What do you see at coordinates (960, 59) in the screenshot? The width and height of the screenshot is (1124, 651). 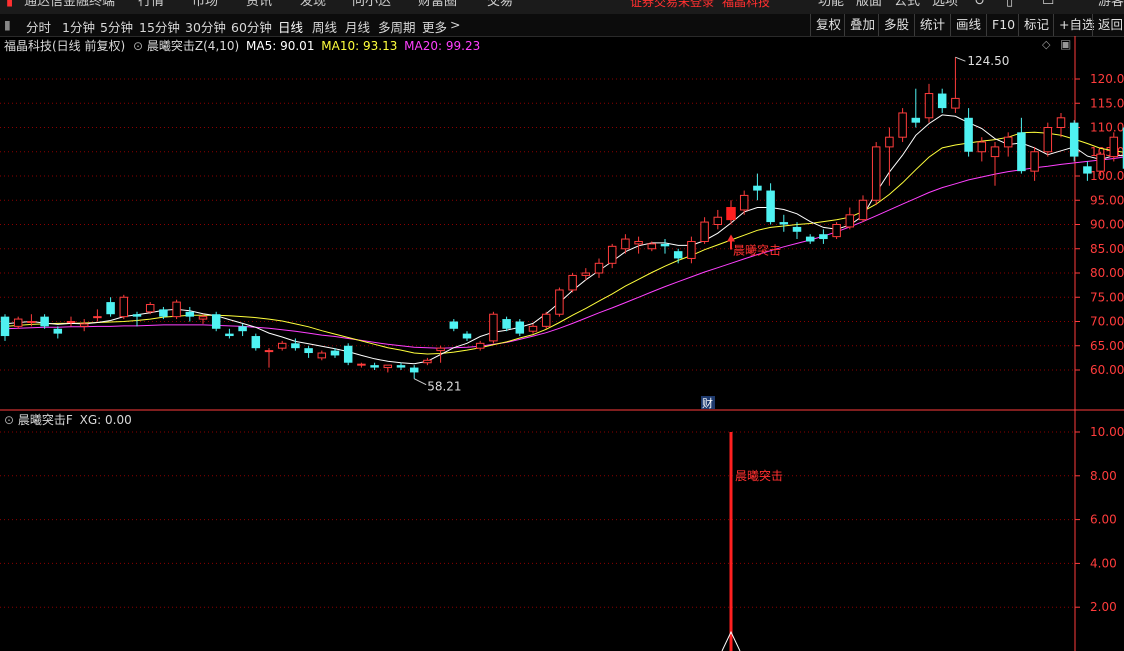 I see `high-marker-line` at bounding box center [960, 59].